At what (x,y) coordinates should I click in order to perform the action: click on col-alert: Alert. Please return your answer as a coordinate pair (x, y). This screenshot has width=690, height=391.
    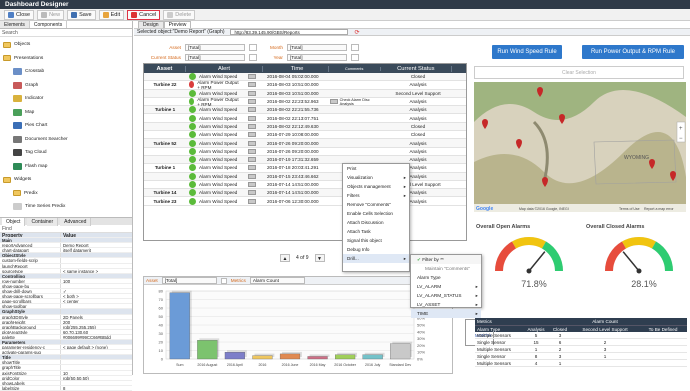
    Looking at the image, I should click on (225, 69).